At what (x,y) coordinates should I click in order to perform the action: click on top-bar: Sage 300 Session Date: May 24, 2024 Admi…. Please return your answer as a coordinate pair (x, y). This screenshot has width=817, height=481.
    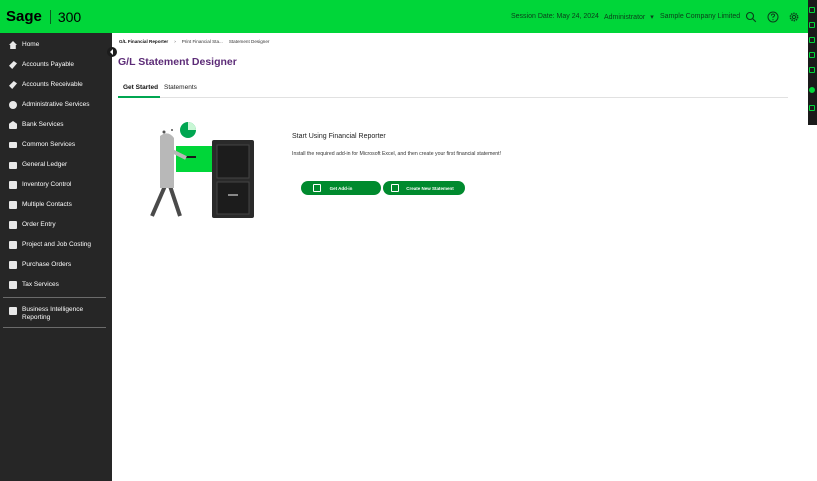
    Looking at the image, I should click on (408, 16).